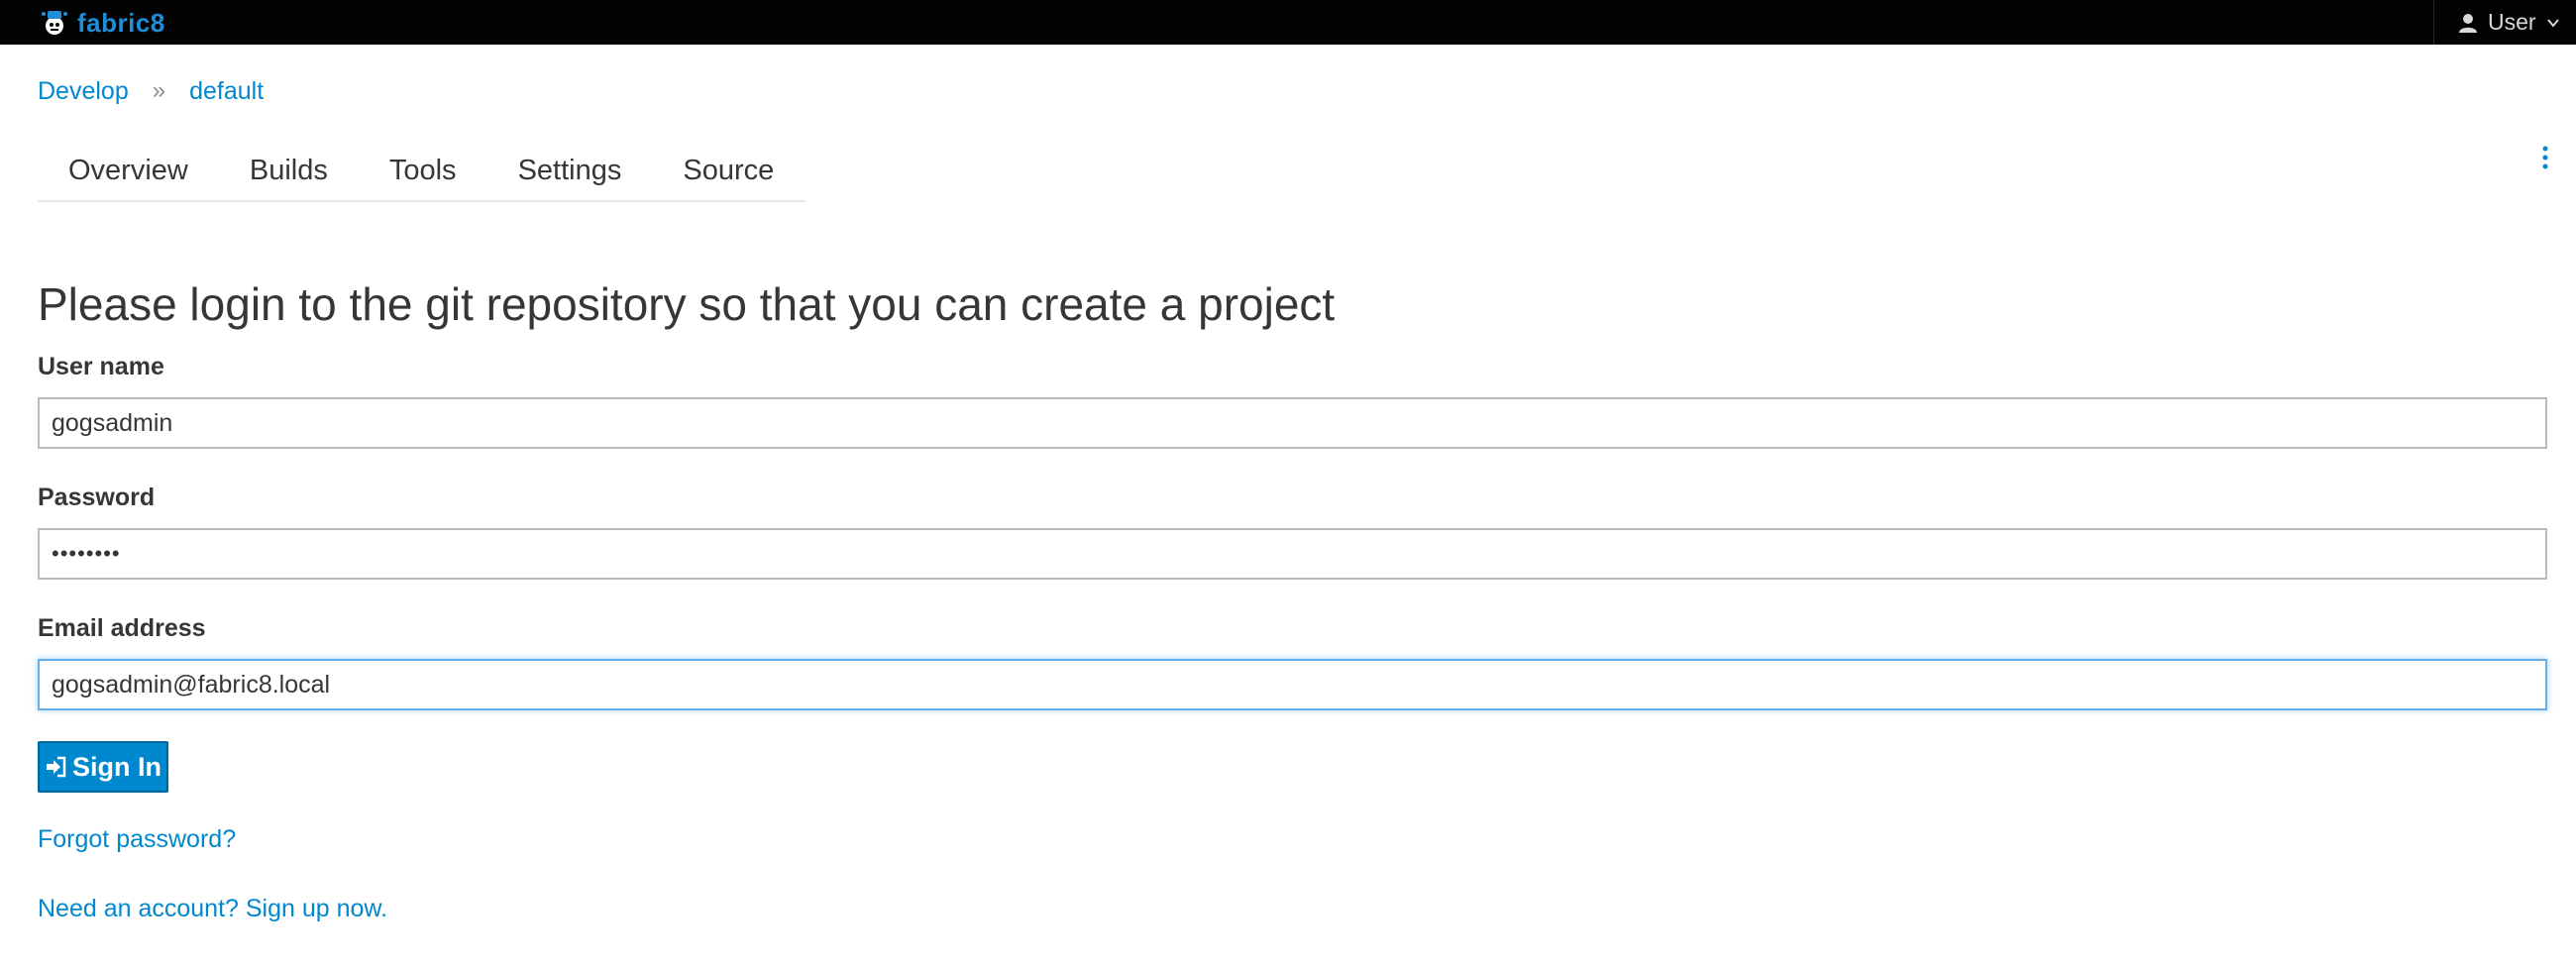  What do you see at coordinates (97, 498) in the screenshot?
I see `password-label: Password` at bounding box center [97, 498].